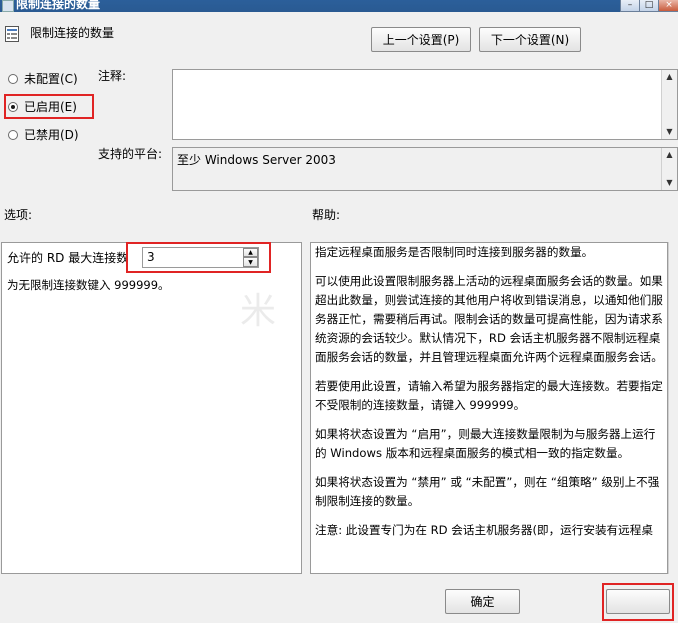 This screenshot has width=678, height=623. I want to click on close-icon: ×, so click(668, 6).